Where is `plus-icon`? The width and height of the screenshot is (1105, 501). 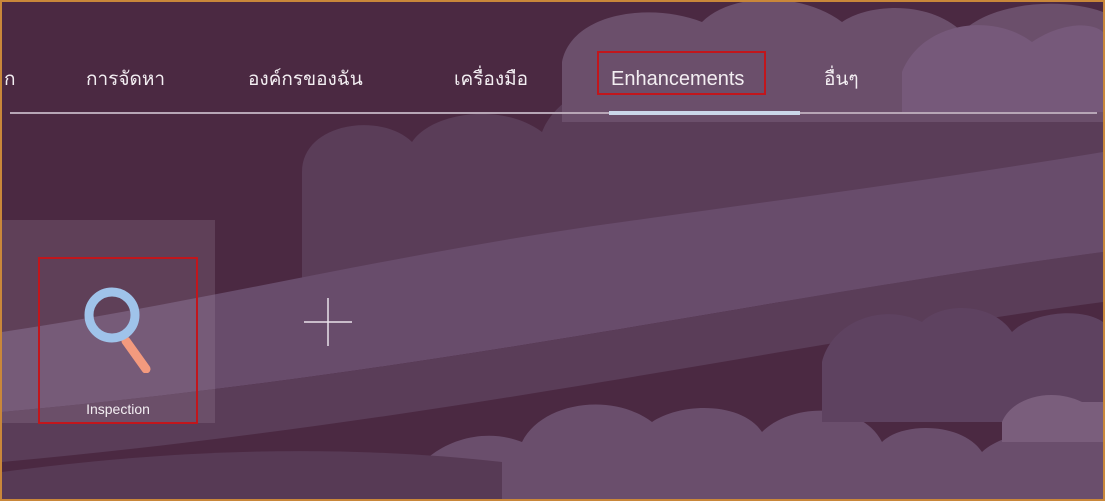
plus-icon is located at coordinates (328, 322).